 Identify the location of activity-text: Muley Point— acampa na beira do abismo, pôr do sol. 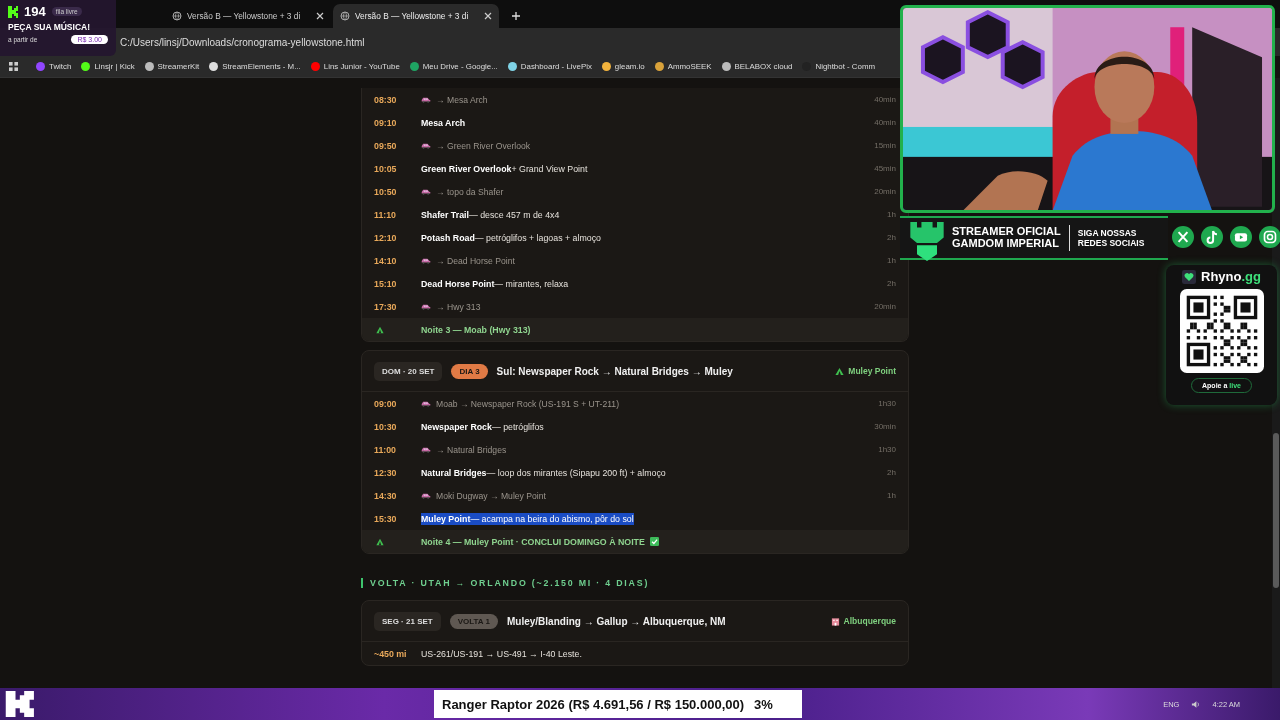
(527, 518).